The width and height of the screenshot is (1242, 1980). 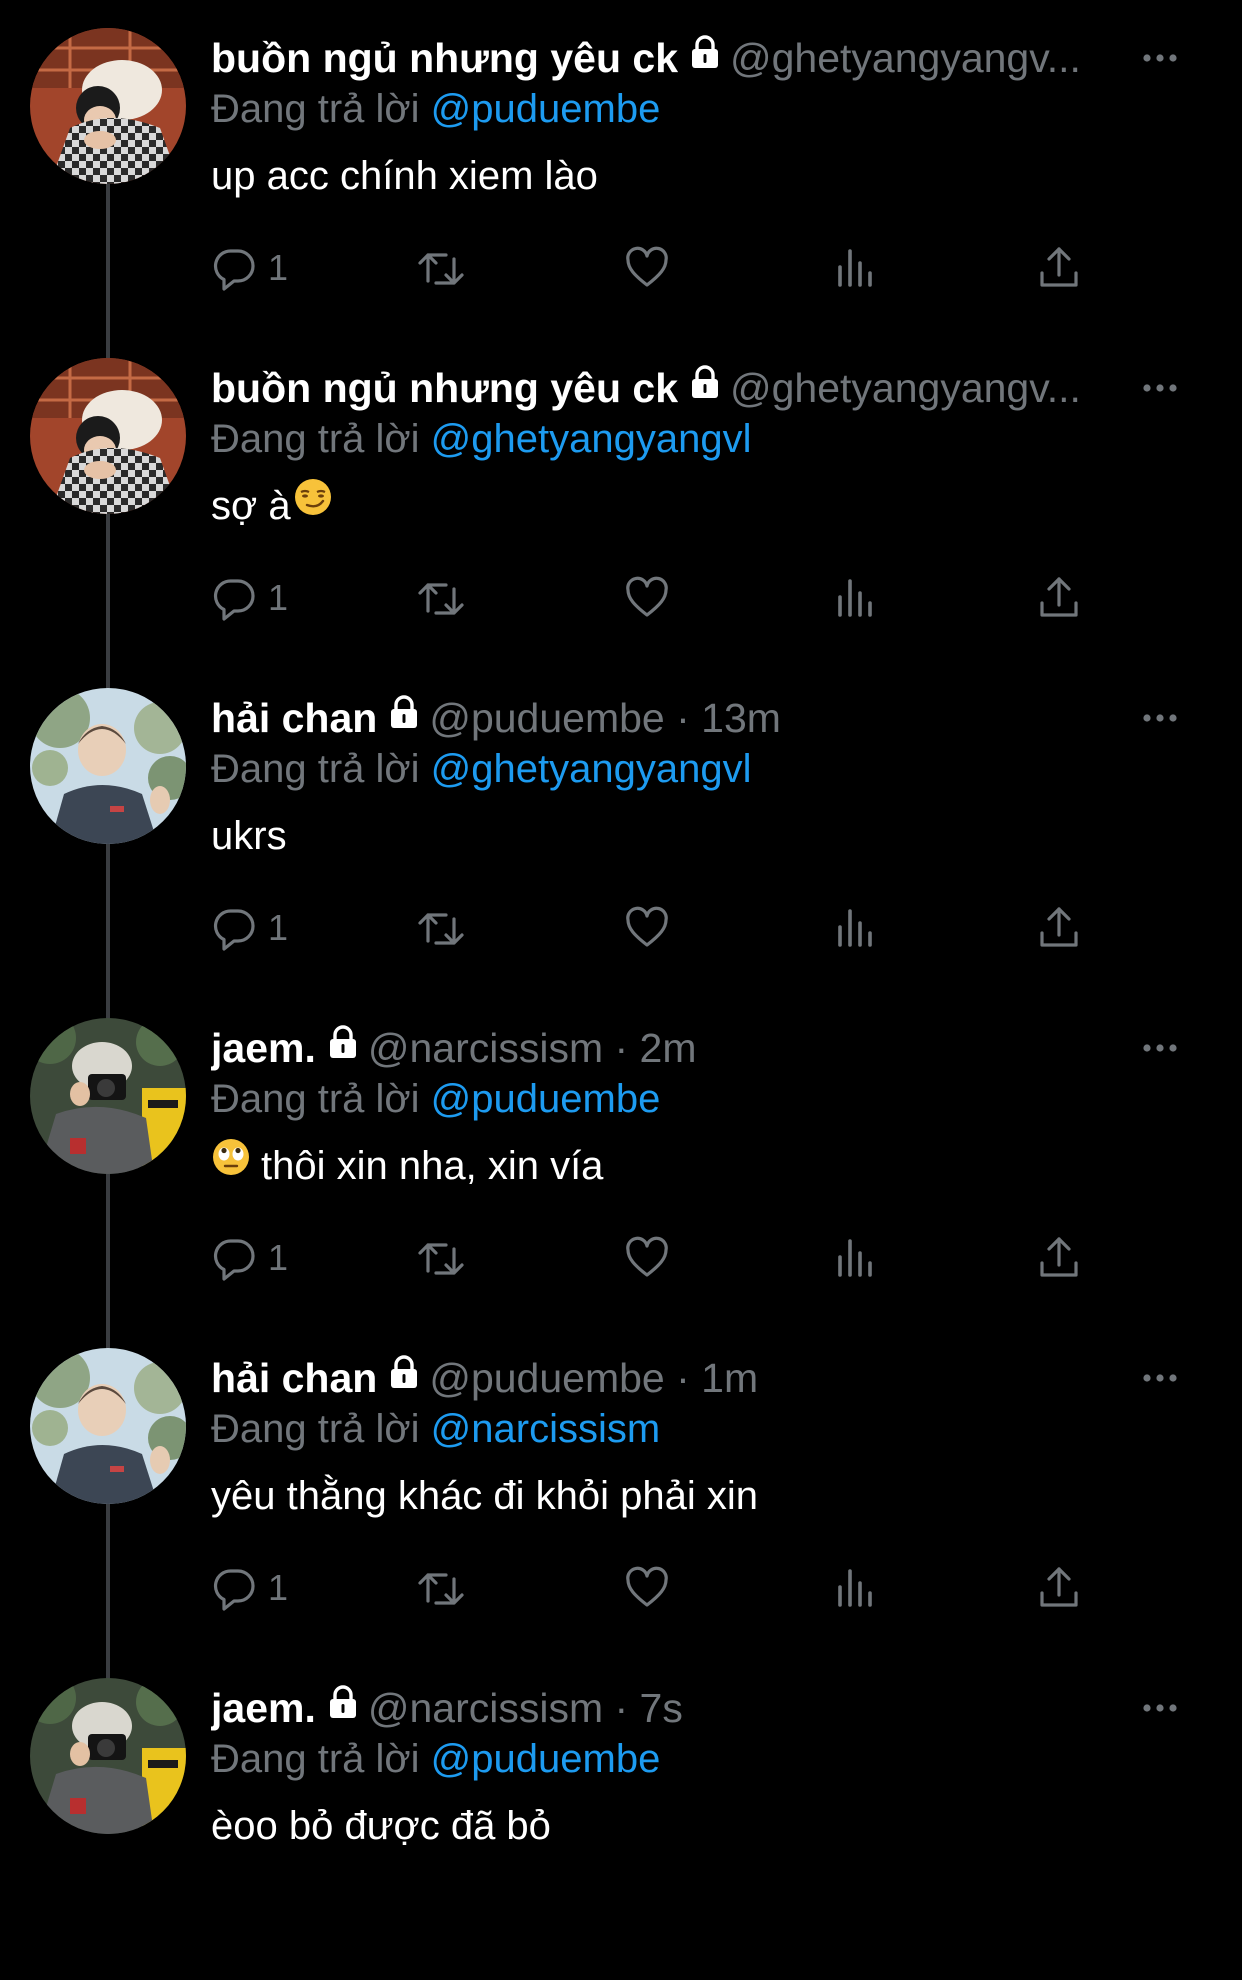 What do you see at coordinates (546, 1429) in the screenshot?
I see `reply-to-link: @narcissism` at bounding box center [546, 1429].